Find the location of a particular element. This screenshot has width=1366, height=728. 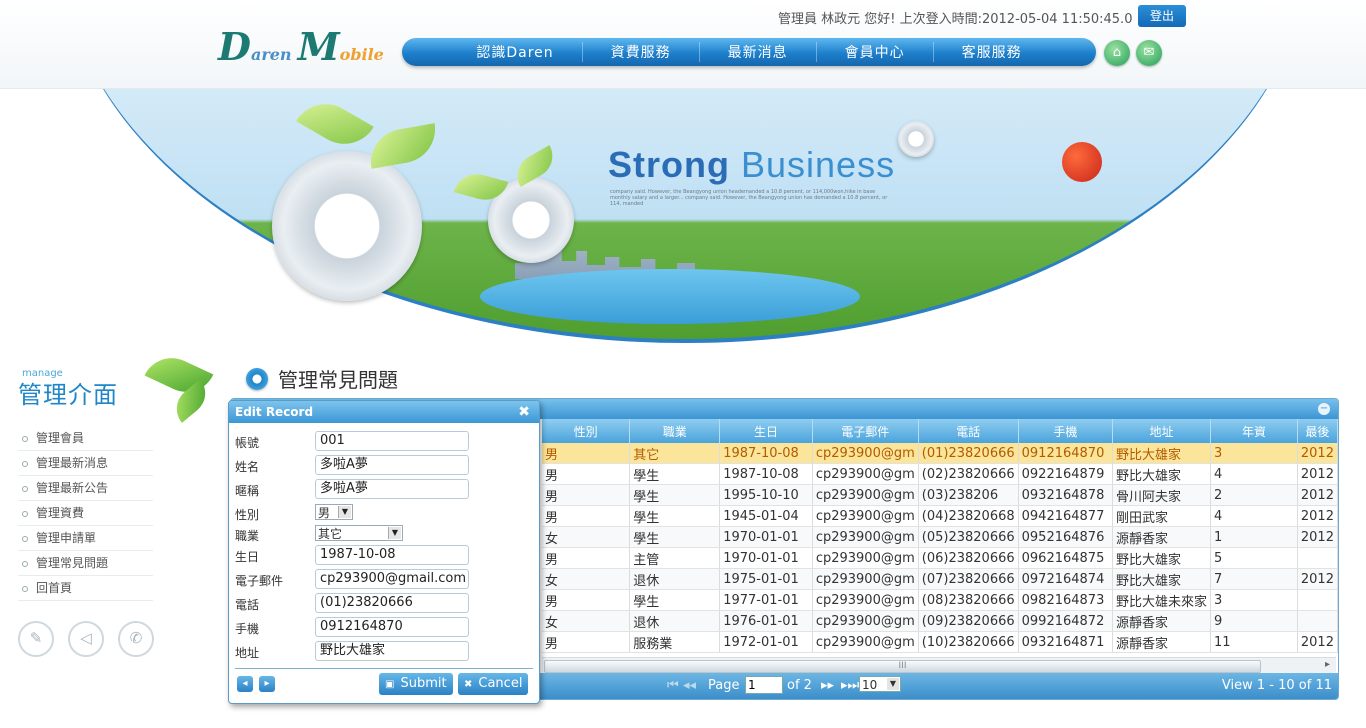

page-size-select: 10 ▼ is located at coordinates (880, 684).